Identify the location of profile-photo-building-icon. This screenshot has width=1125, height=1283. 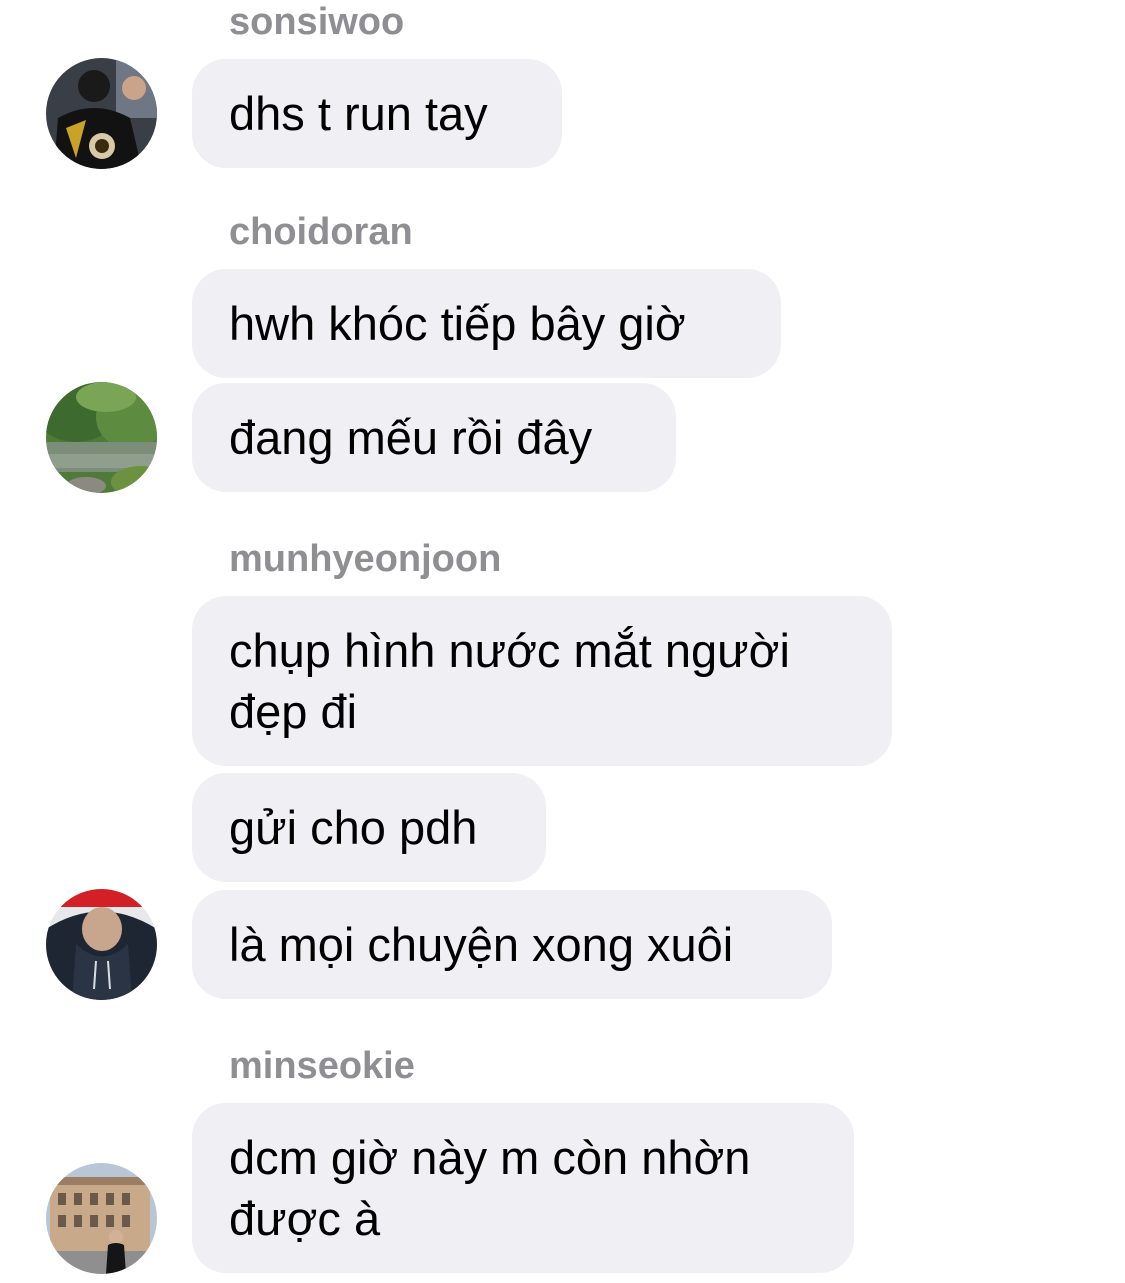
(101, 1218).